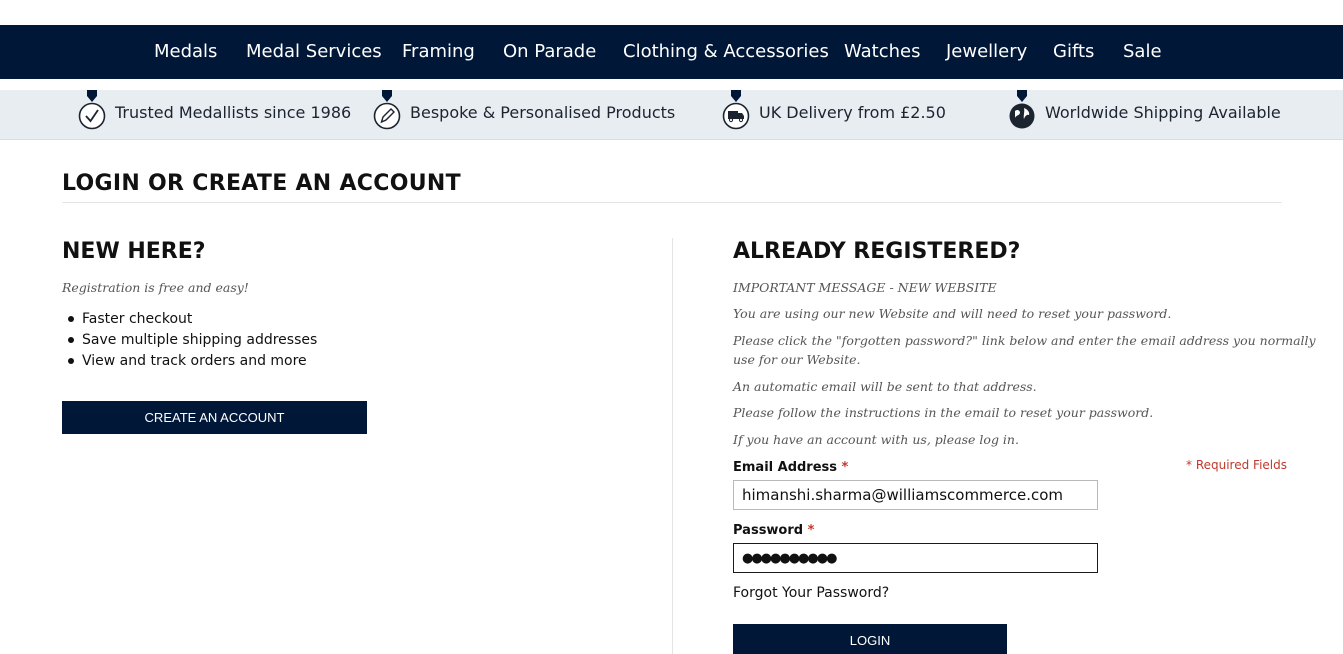  What do you see at coordinates (438, 52) in the screenshot?
I see `nav-item-framing: Framing` at bounding box center [438, 52].